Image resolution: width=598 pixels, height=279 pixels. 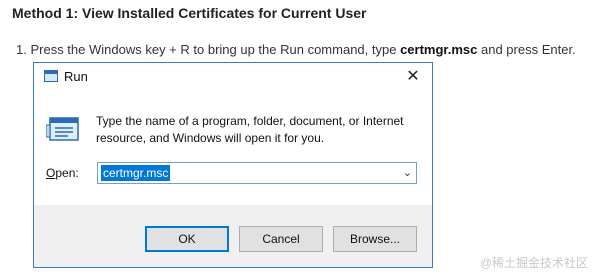 I want to click on open-label: Open:, so click(x=62, y=173).